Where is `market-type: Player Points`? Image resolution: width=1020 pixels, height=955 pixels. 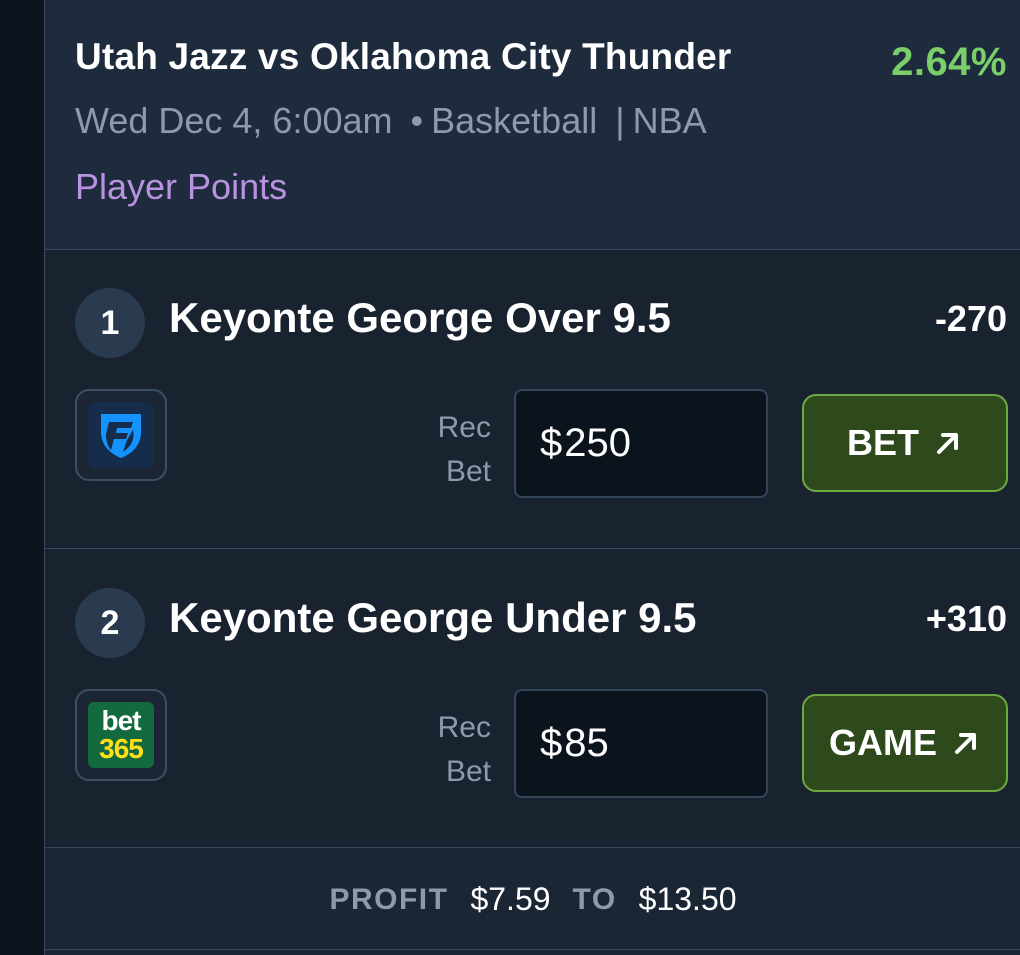
market-type: Player Points is located at coordinates (181, 186).